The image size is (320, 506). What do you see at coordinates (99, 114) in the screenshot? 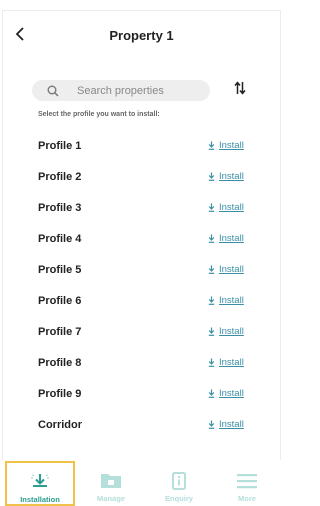
I see `instruction-text: Select the profile you want to install:` at bounding box center [99, 114].